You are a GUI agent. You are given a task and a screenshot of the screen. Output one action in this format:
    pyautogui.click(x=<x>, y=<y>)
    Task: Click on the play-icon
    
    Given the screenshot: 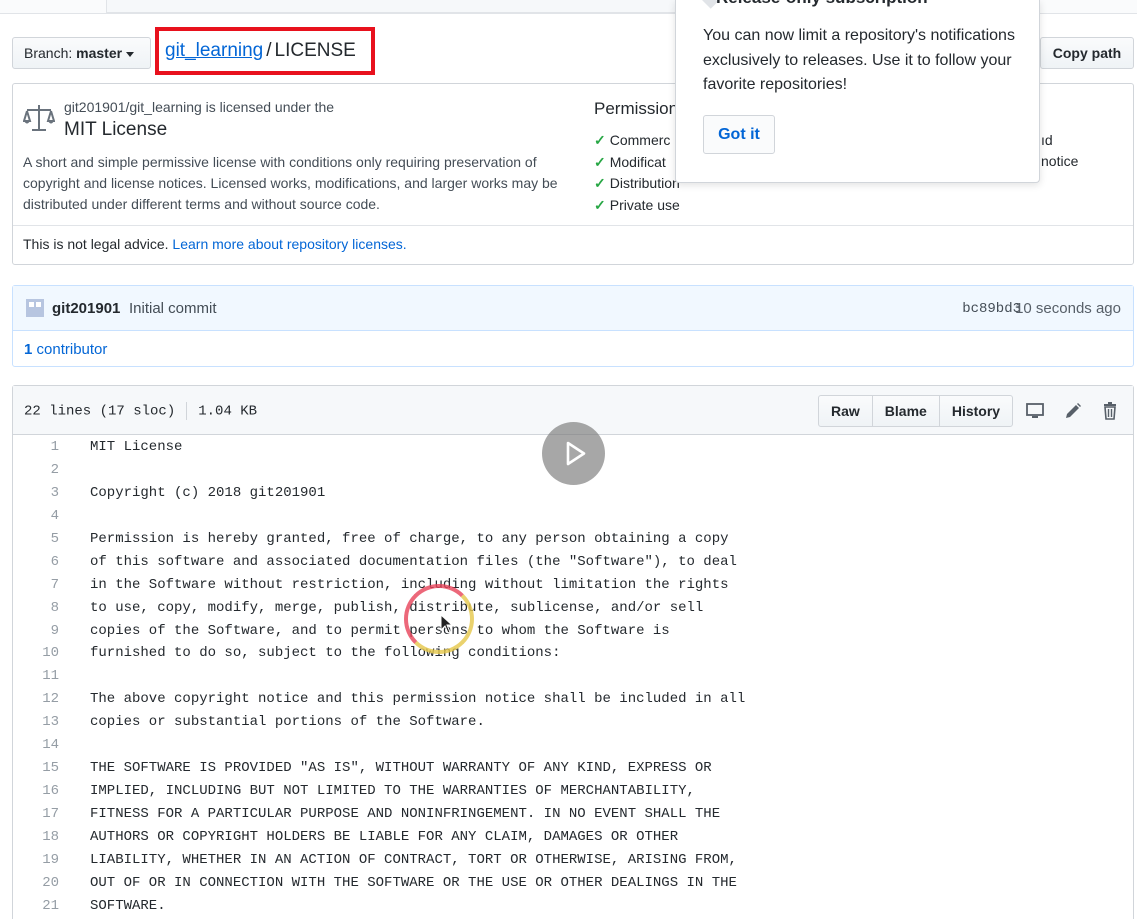 What is the action you would take?
    pyautogui.click(x=576, y=453)
    